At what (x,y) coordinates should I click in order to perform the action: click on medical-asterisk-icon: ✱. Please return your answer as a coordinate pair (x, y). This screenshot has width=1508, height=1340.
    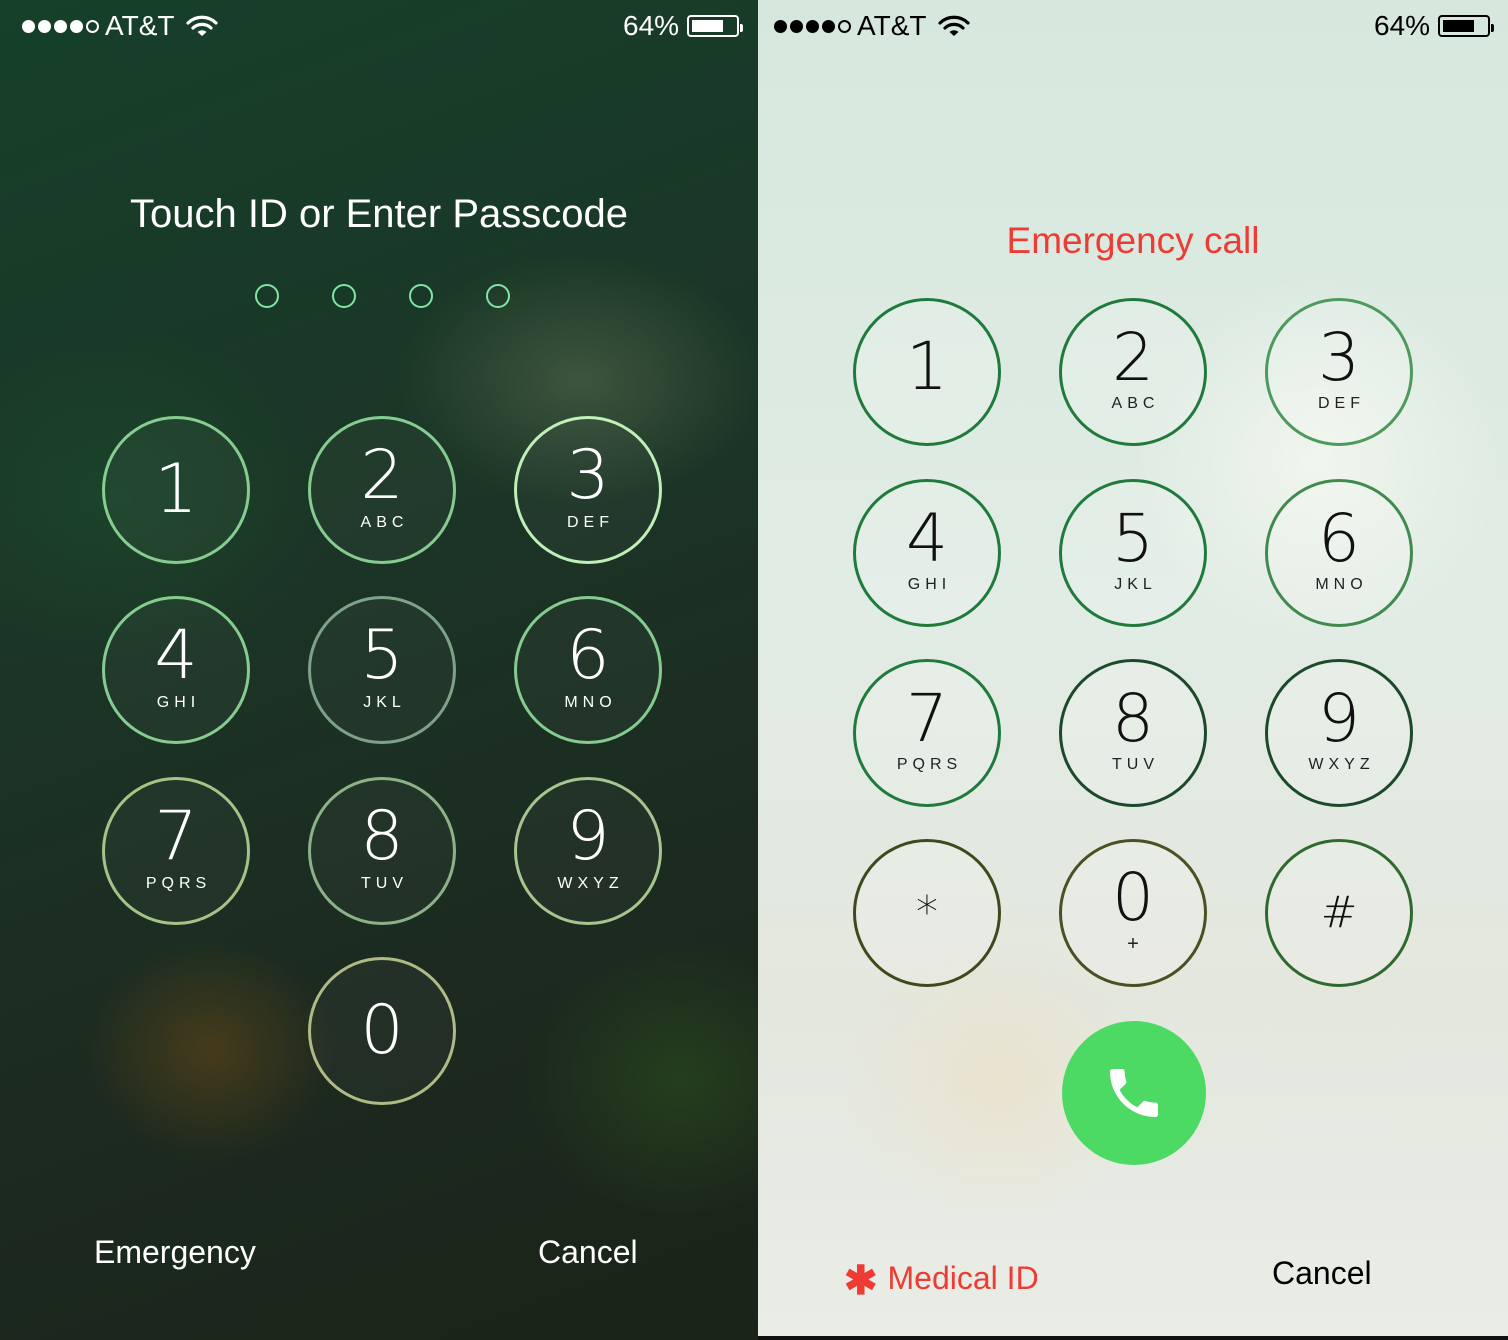
    Looking at the image, I should click on (861, 1281).